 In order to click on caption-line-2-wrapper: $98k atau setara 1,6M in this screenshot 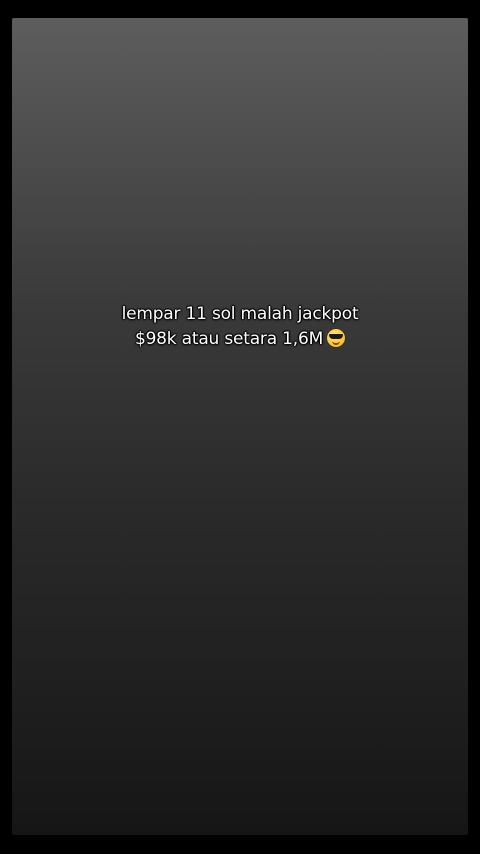, I will do `click(240, 339)`.